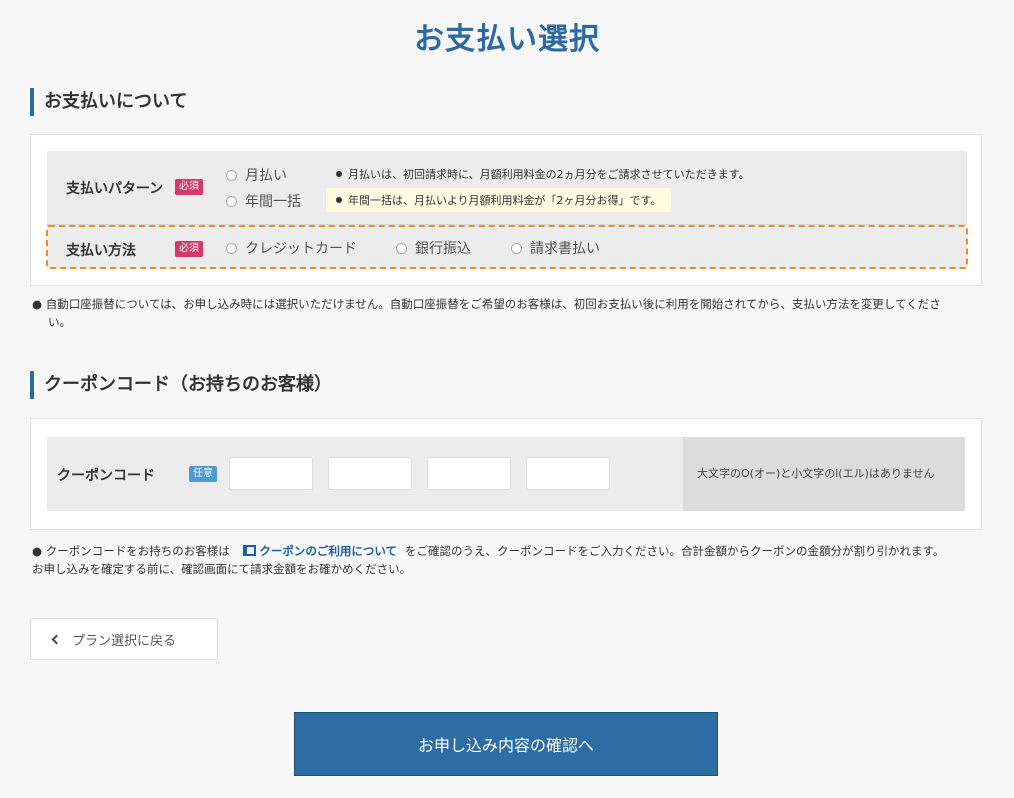 This screenshot has width=1014, height=798. What do you see at coordinates (203, 474) in the screenshot?
I see `optional-badge: 任意` at bounding box center [203, 474].